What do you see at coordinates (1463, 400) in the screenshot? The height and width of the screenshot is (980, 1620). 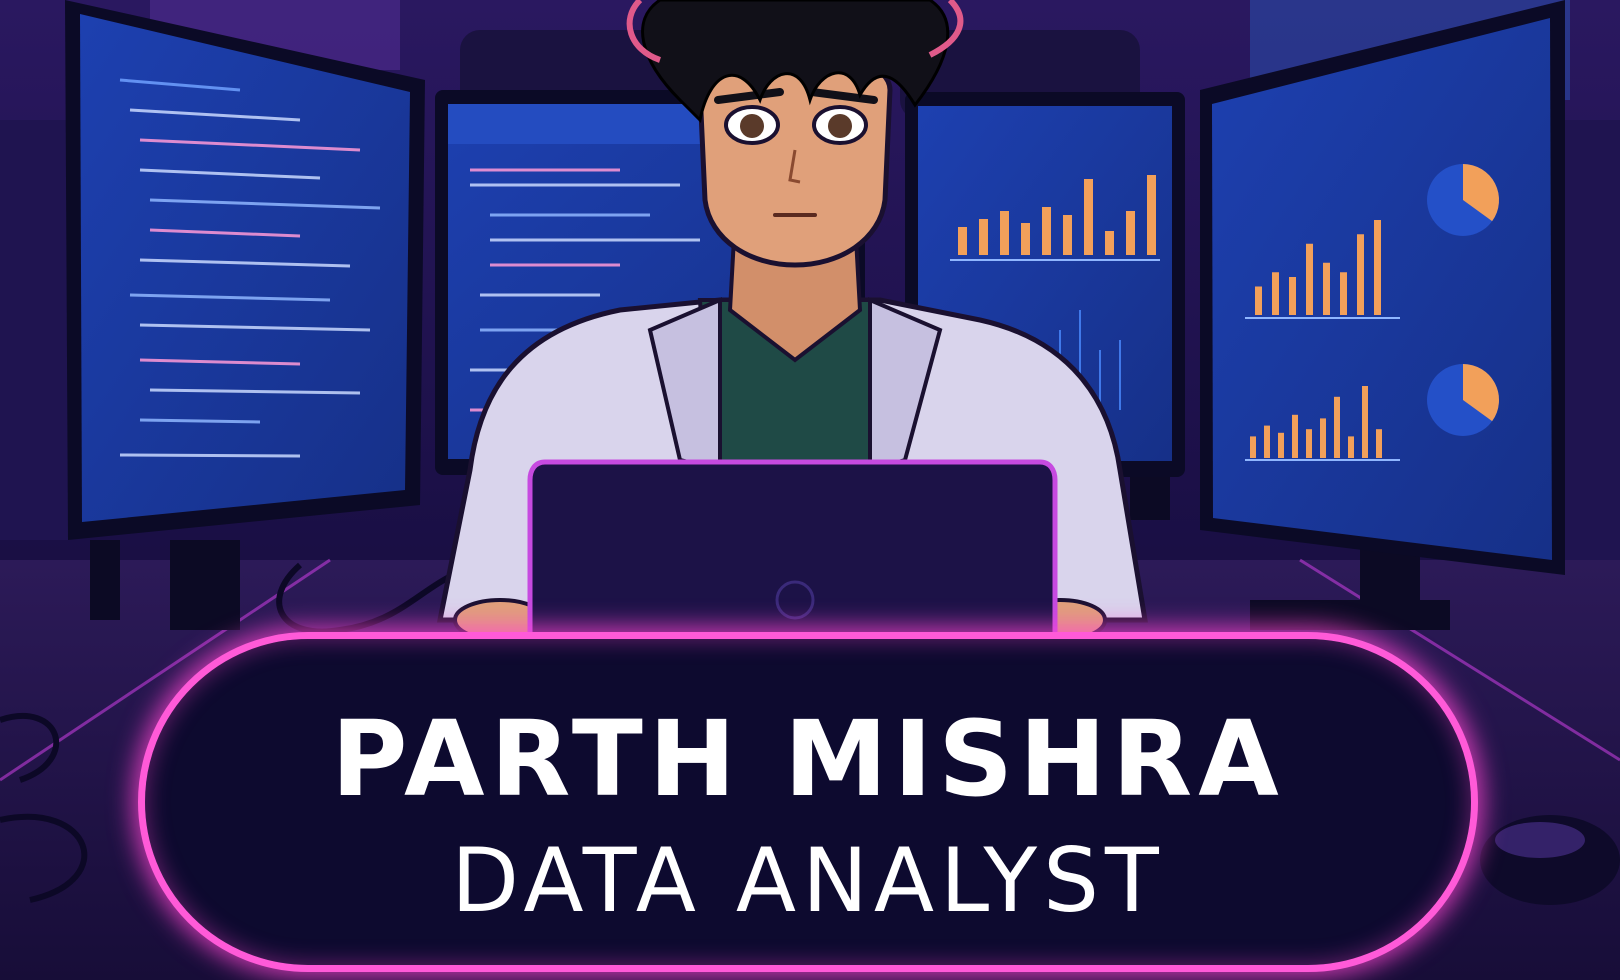 I see `pie-chart-bottom` at bounding box center [1463, 400].